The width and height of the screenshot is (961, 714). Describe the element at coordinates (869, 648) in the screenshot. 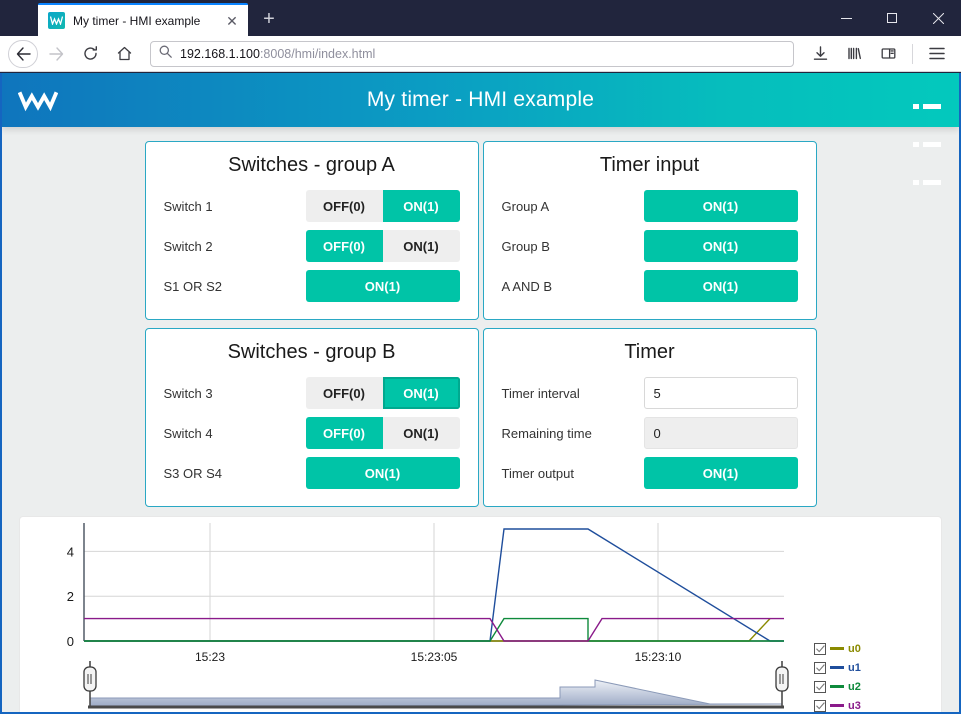

I see `legend-item-u0: u0` at that location.